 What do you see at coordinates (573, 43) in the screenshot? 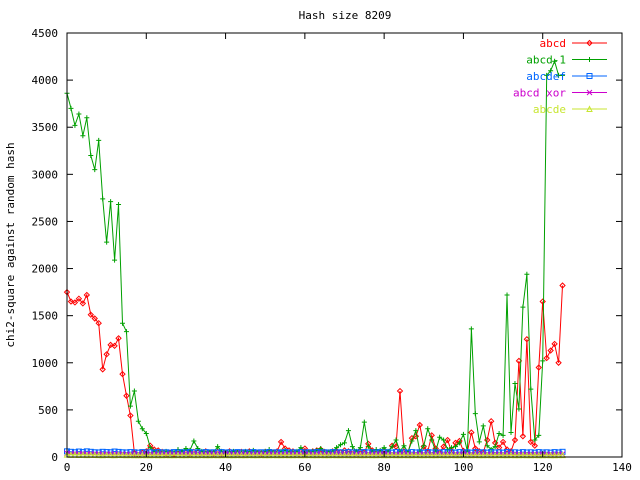
I see `legend-item: abcd` at bounding box center [573, 43].